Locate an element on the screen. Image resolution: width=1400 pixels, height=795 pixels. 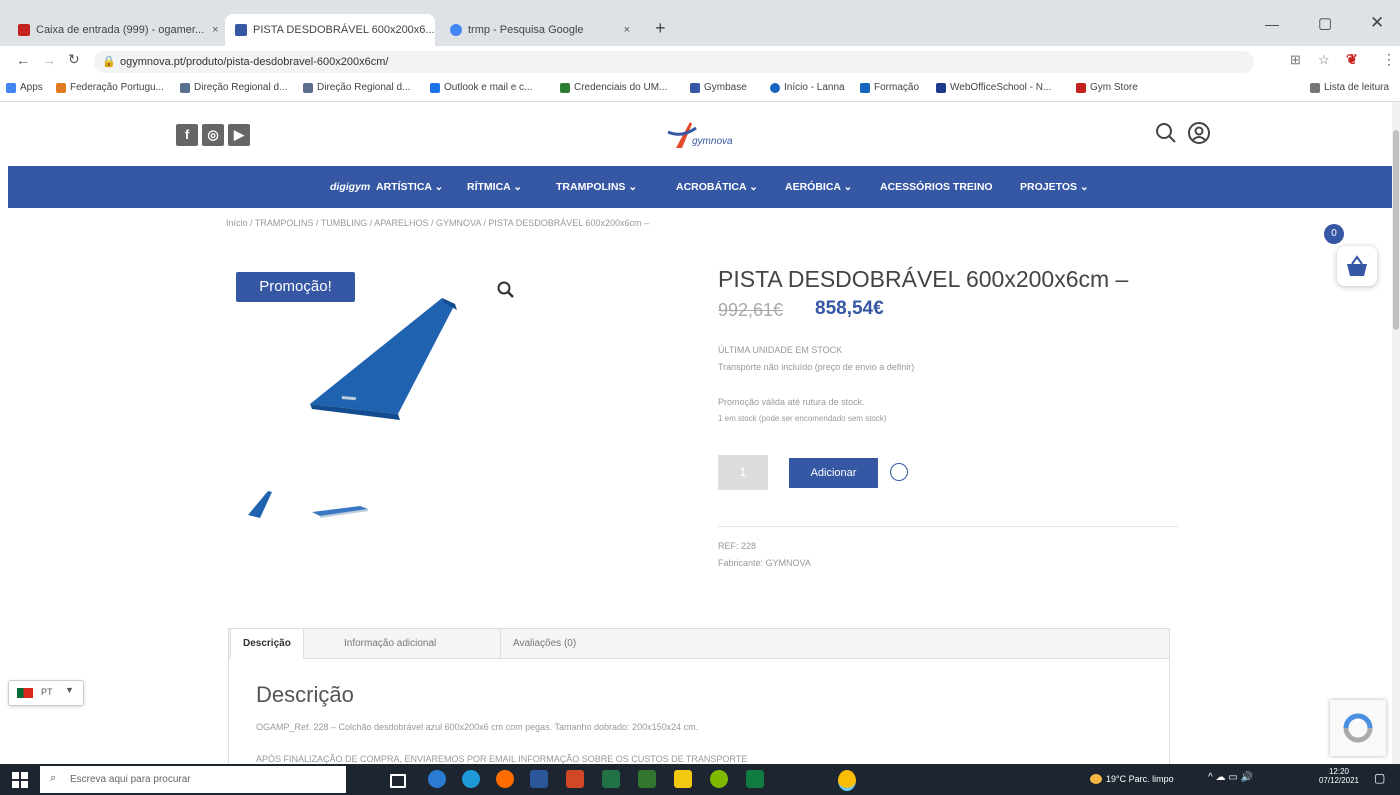
tab-informacao-adicional: Informação adicional is located at coordinates (390, 644).